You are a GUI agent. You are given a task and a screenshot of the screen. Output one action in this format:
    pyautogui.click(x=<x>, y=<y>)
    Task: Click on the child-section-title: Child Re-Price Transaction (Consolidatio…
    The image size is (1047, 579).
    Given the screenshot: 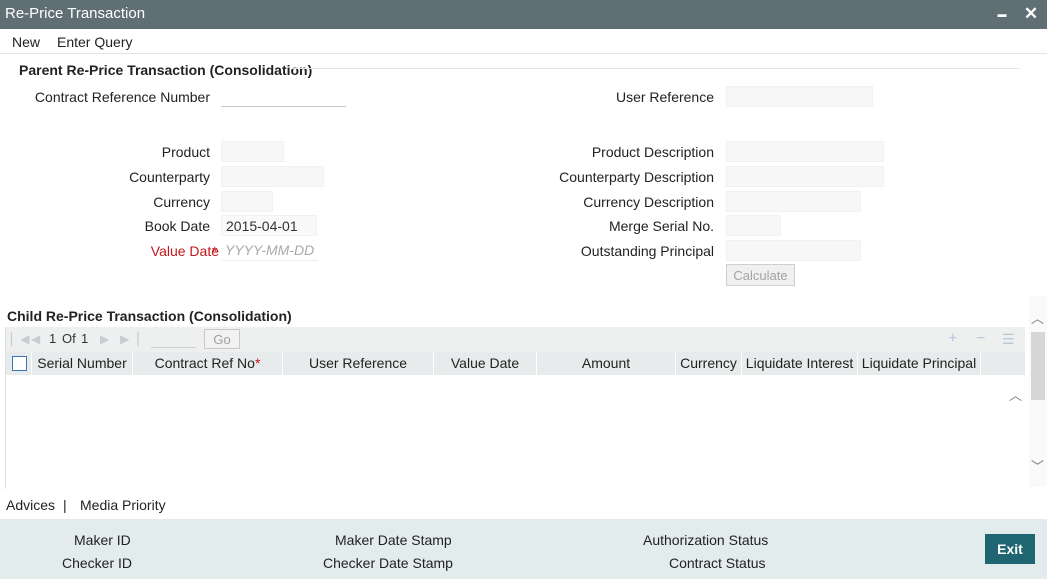 What is the action you would take?
    pyautogui.click(x=149, y=316)
    